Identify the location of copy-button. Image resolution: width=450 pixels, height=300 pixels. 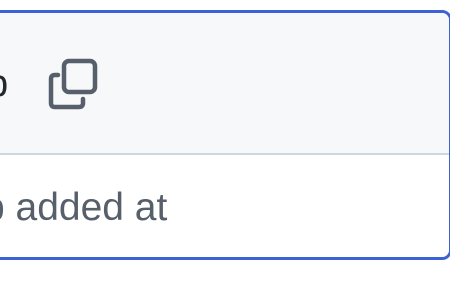
(73, 85).